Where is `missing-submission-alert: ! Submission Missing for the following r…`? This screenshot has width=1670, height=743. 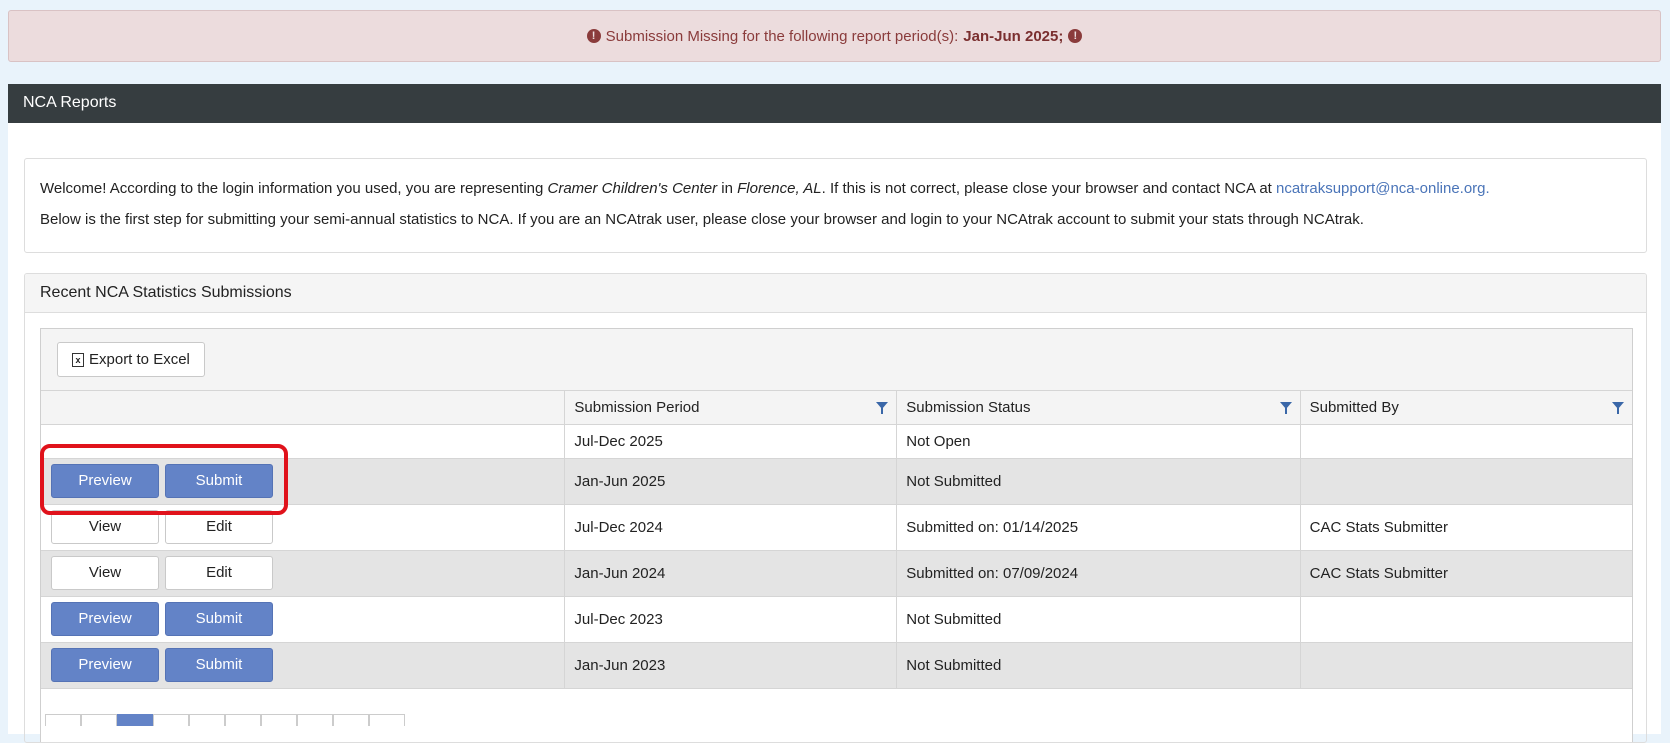
missing-submission-alert: ! Submission Missing for the following r… is located at coordinates (834, 36).